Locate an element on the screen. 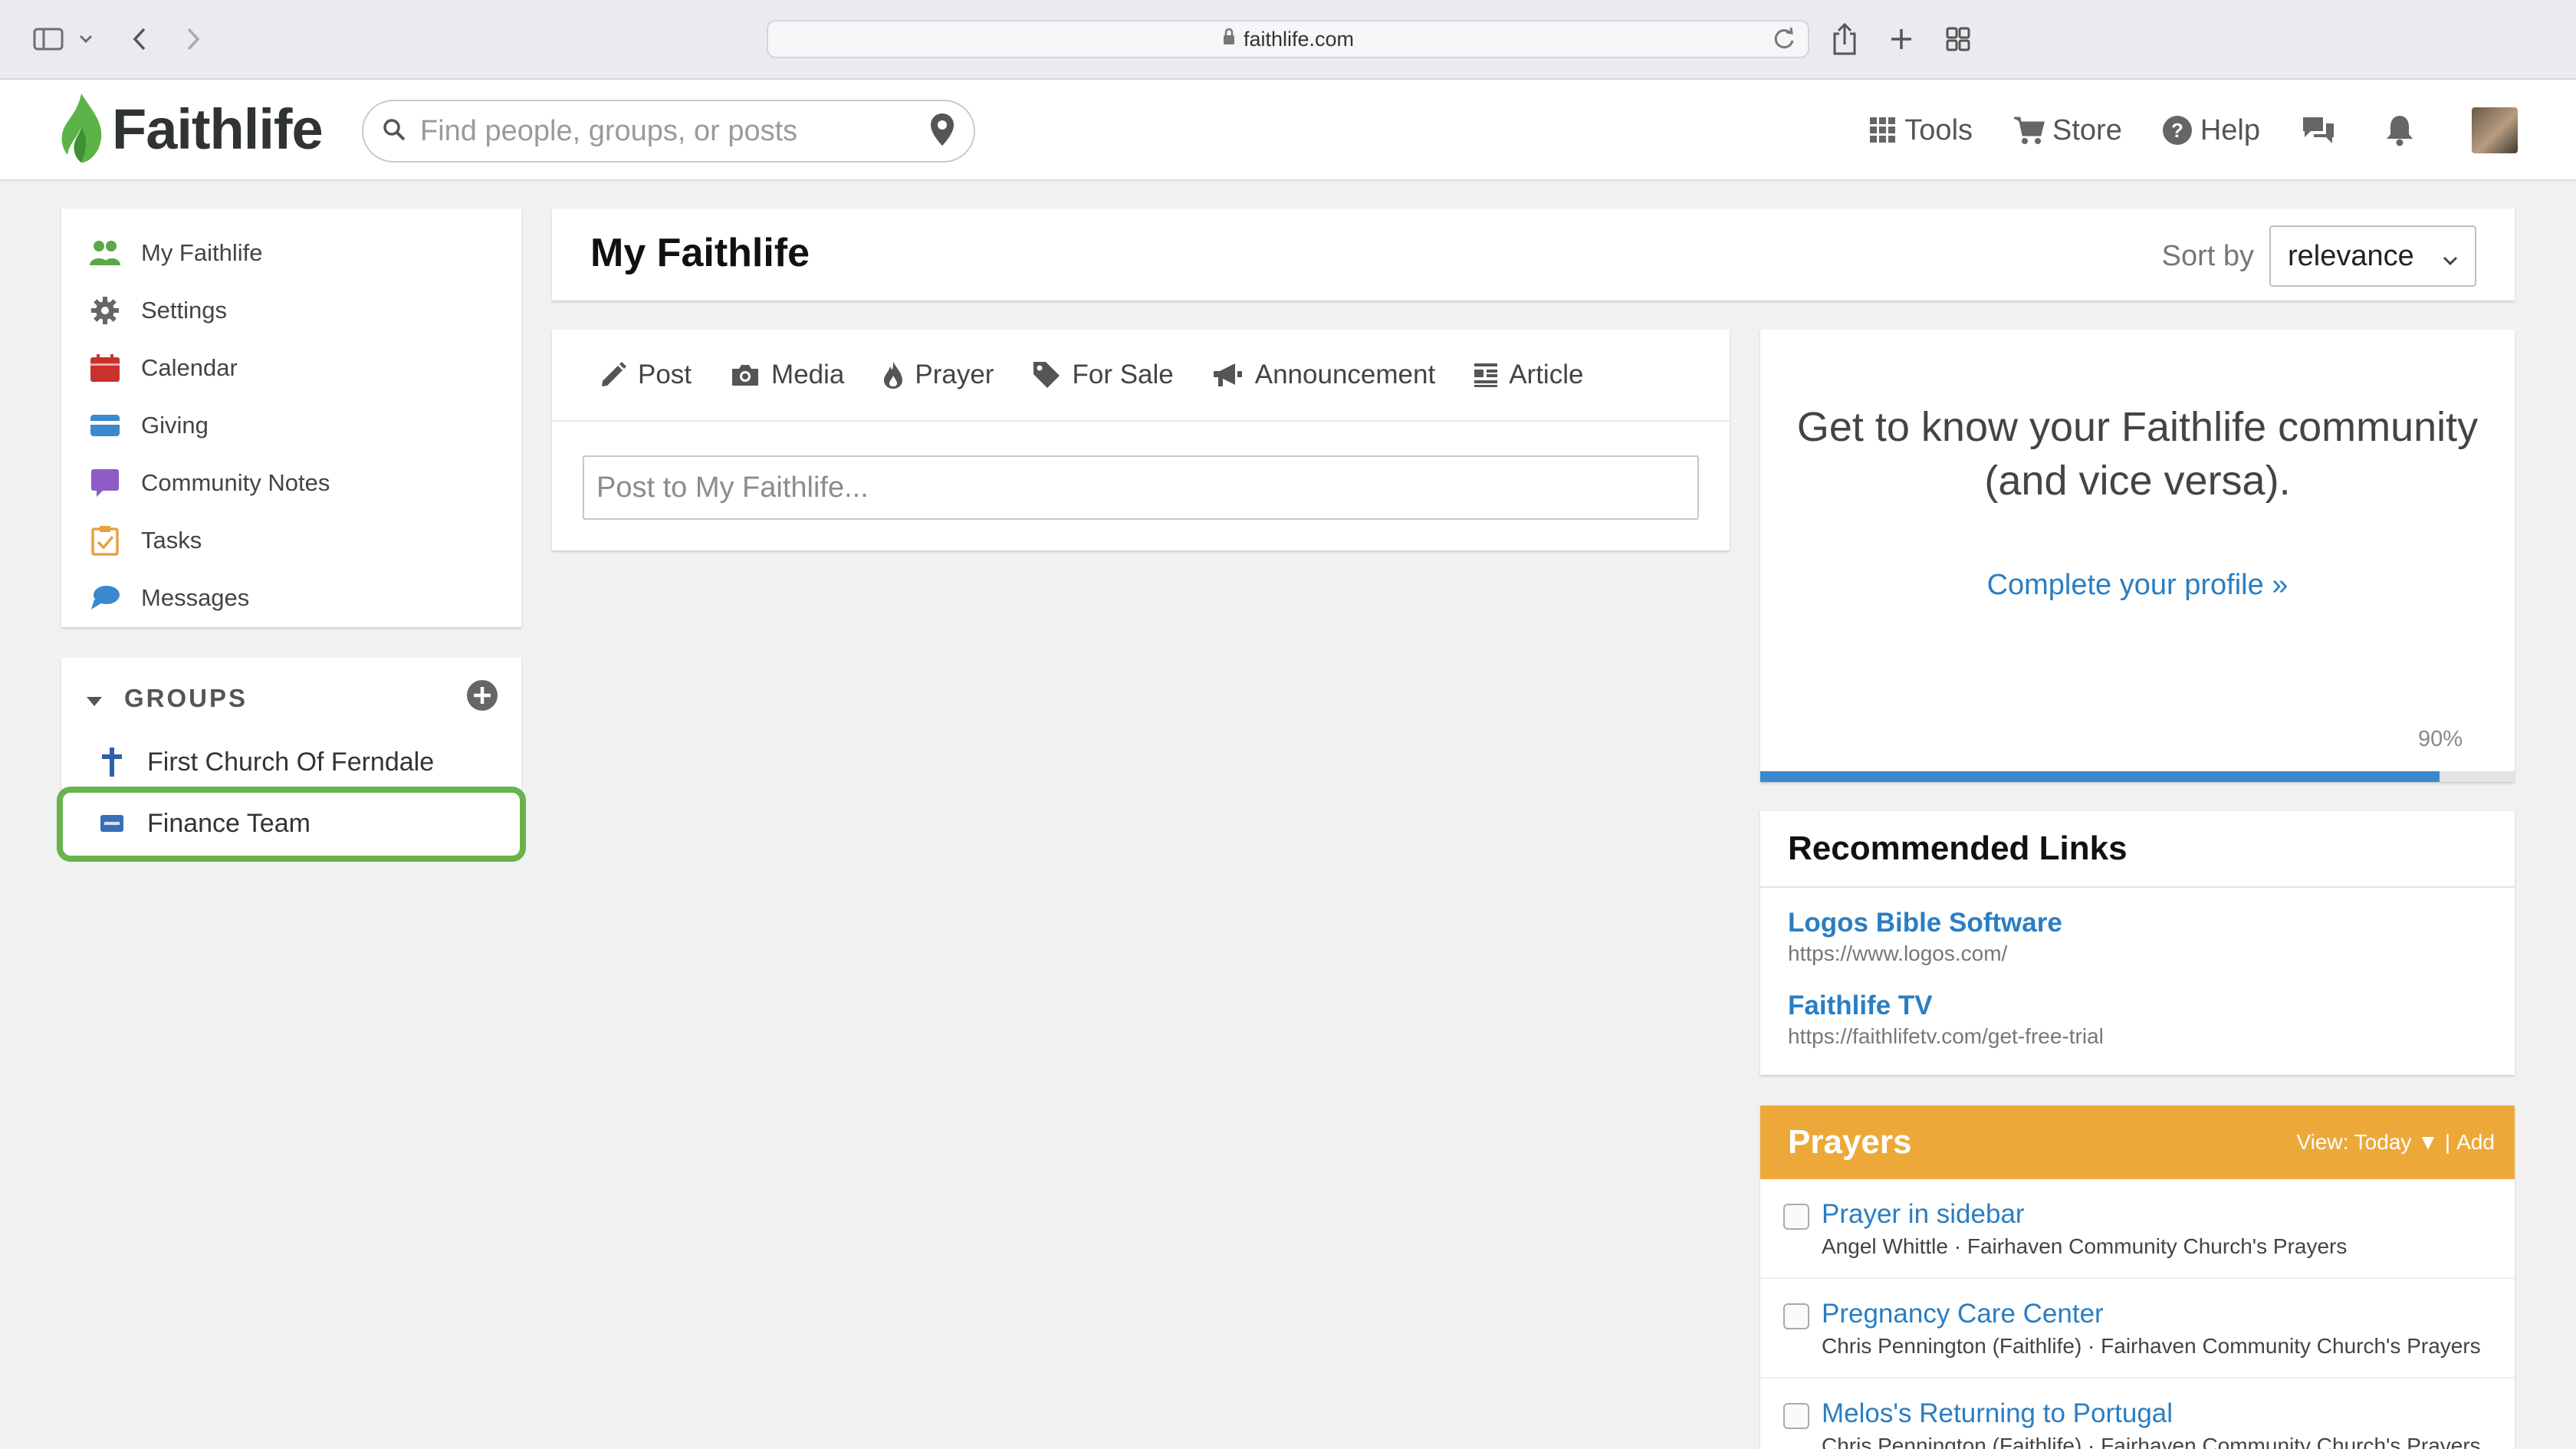 The height and width of the screenshot is (1449, 2576). tab-article: Article is located at coordinates (1528, 375).